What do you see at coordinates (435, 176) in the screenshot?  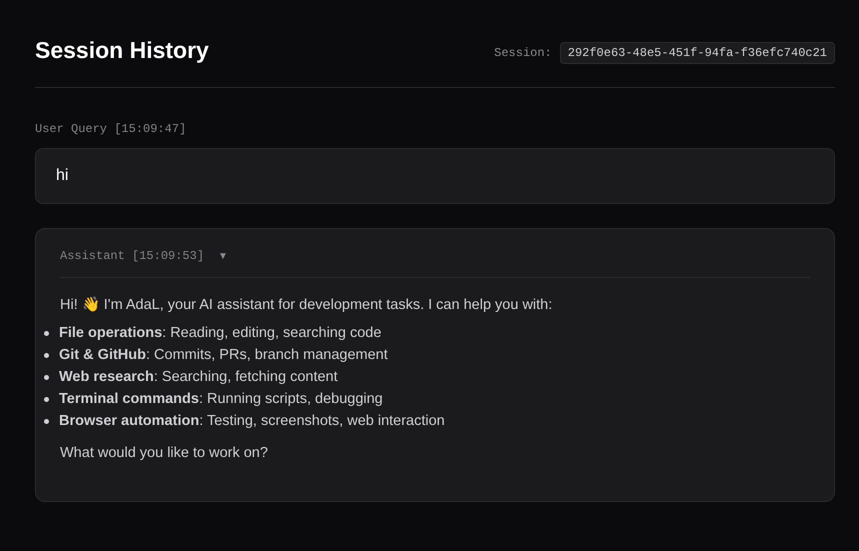 I see `user-message: hi` at bounding box center [435, 176].